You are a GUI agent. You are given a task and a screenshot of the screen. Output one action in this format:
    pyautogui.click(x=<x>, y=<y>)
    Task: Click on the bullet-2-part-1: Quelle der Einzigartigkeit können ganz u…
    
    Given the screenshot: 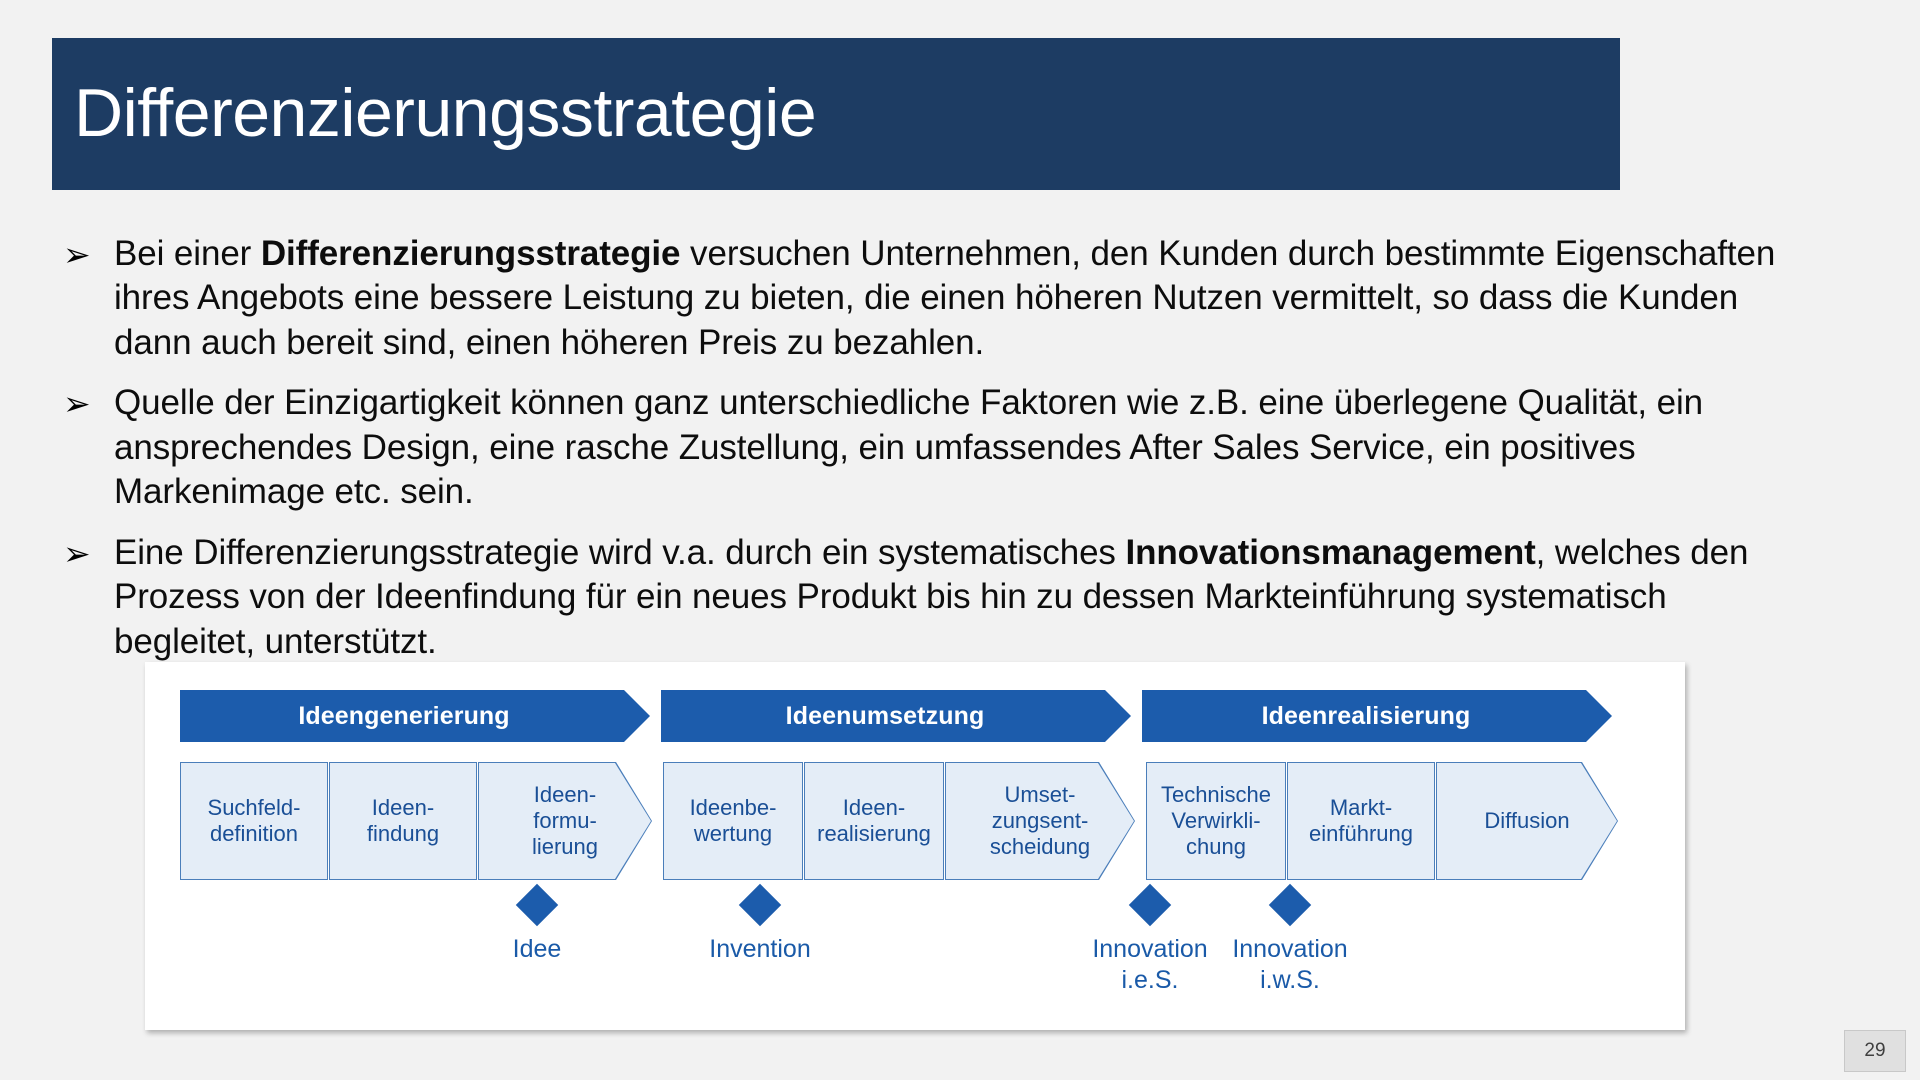 What is the action you would take?
    pyautogui.click(x=908, y=447)
    